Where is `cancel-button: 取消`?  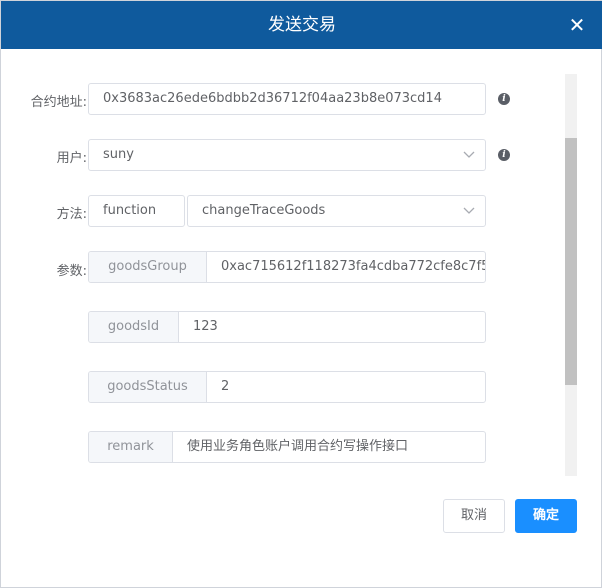 cancel-button: 取消 is located at coordinates (474, 516).